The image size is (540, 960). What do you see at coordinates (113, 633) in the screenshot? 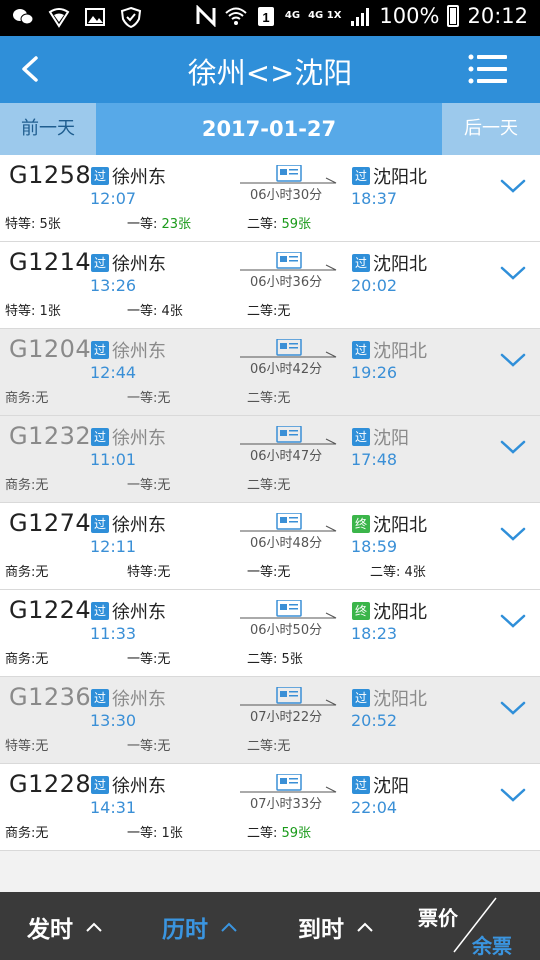
I see `departure-time: 11:33` at bounding box center [113, 633].